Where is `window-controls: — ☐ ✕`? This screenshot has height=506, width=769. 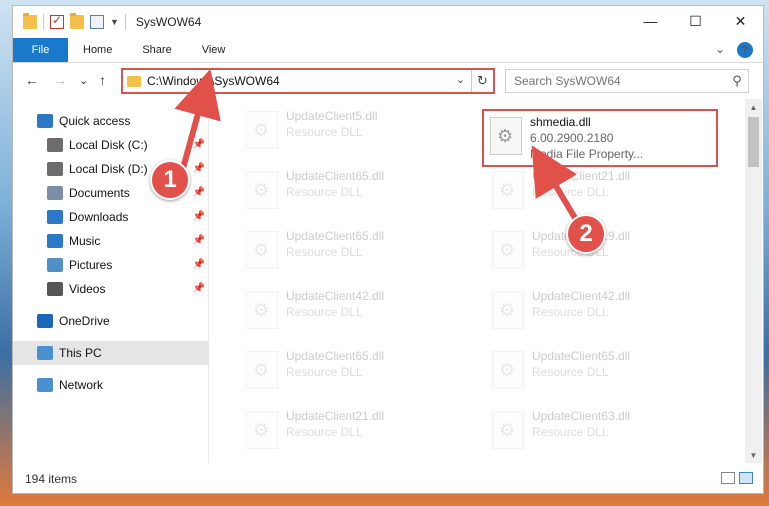
window-controls: — ☐ ✕ is located at coordinates (695, 21).